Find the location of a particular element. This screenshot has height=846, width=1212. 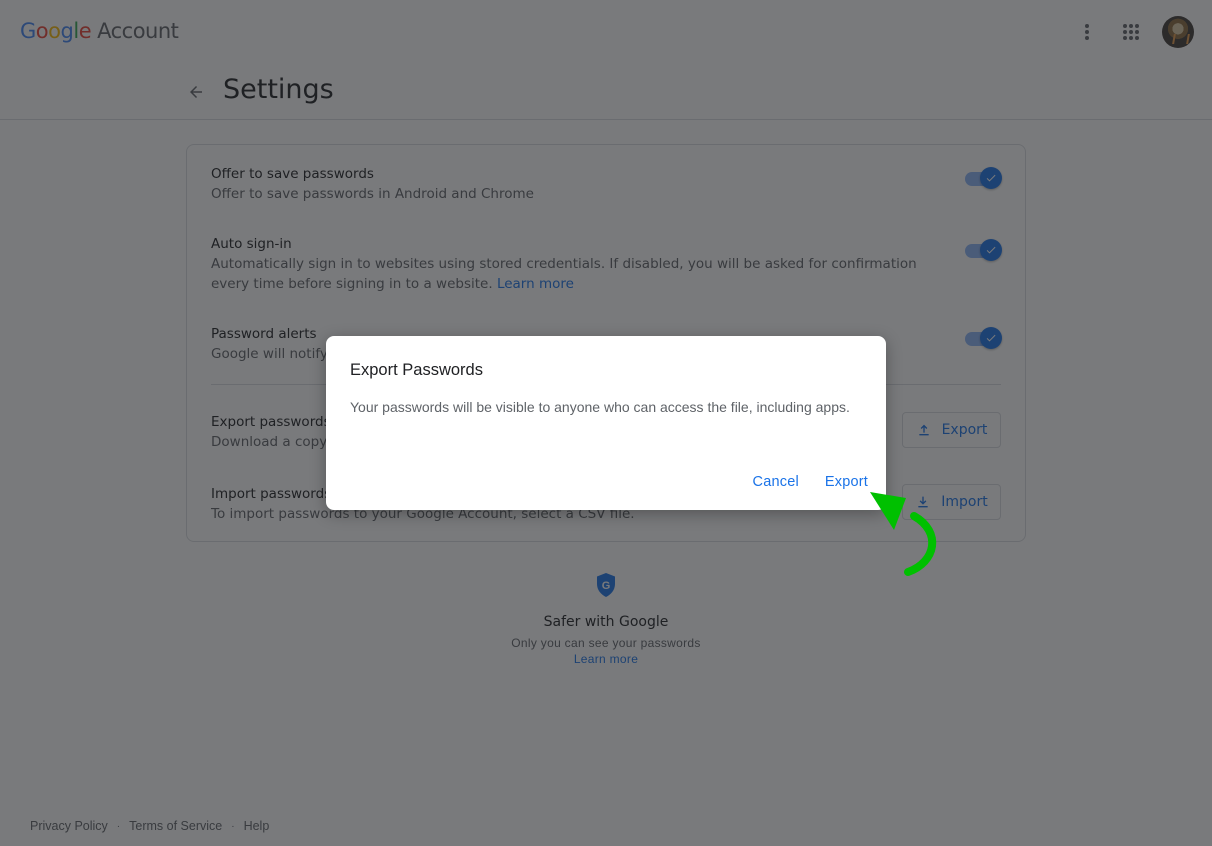

dialog-title: Export Passwords is located at coordinates (416, 370).